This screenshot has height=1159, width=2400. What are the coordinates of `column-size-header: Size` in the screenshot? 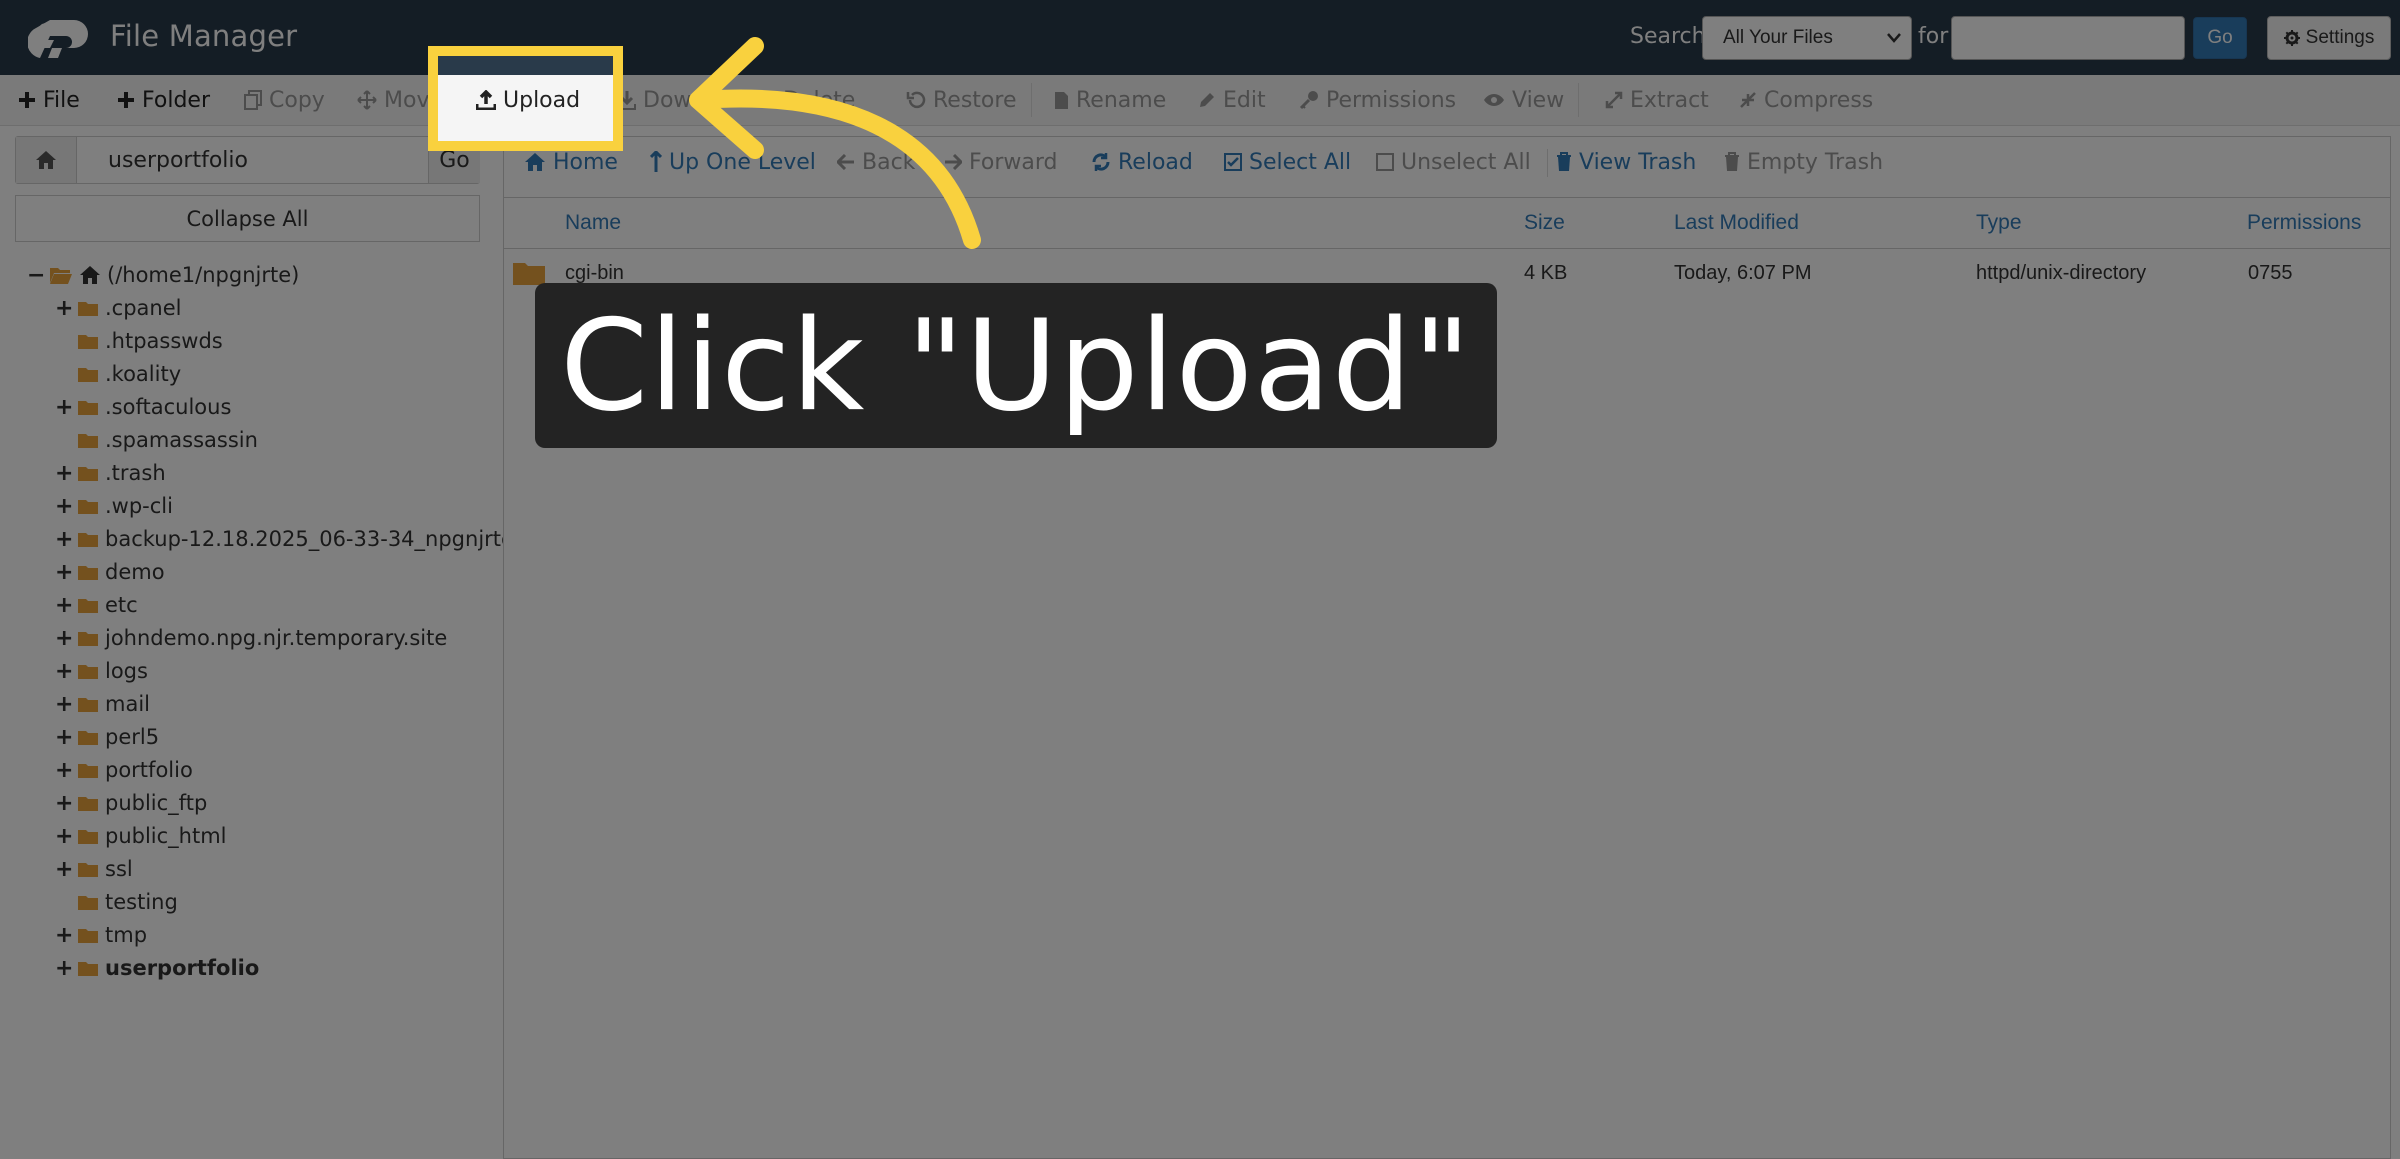 It's located at (1544, 223).